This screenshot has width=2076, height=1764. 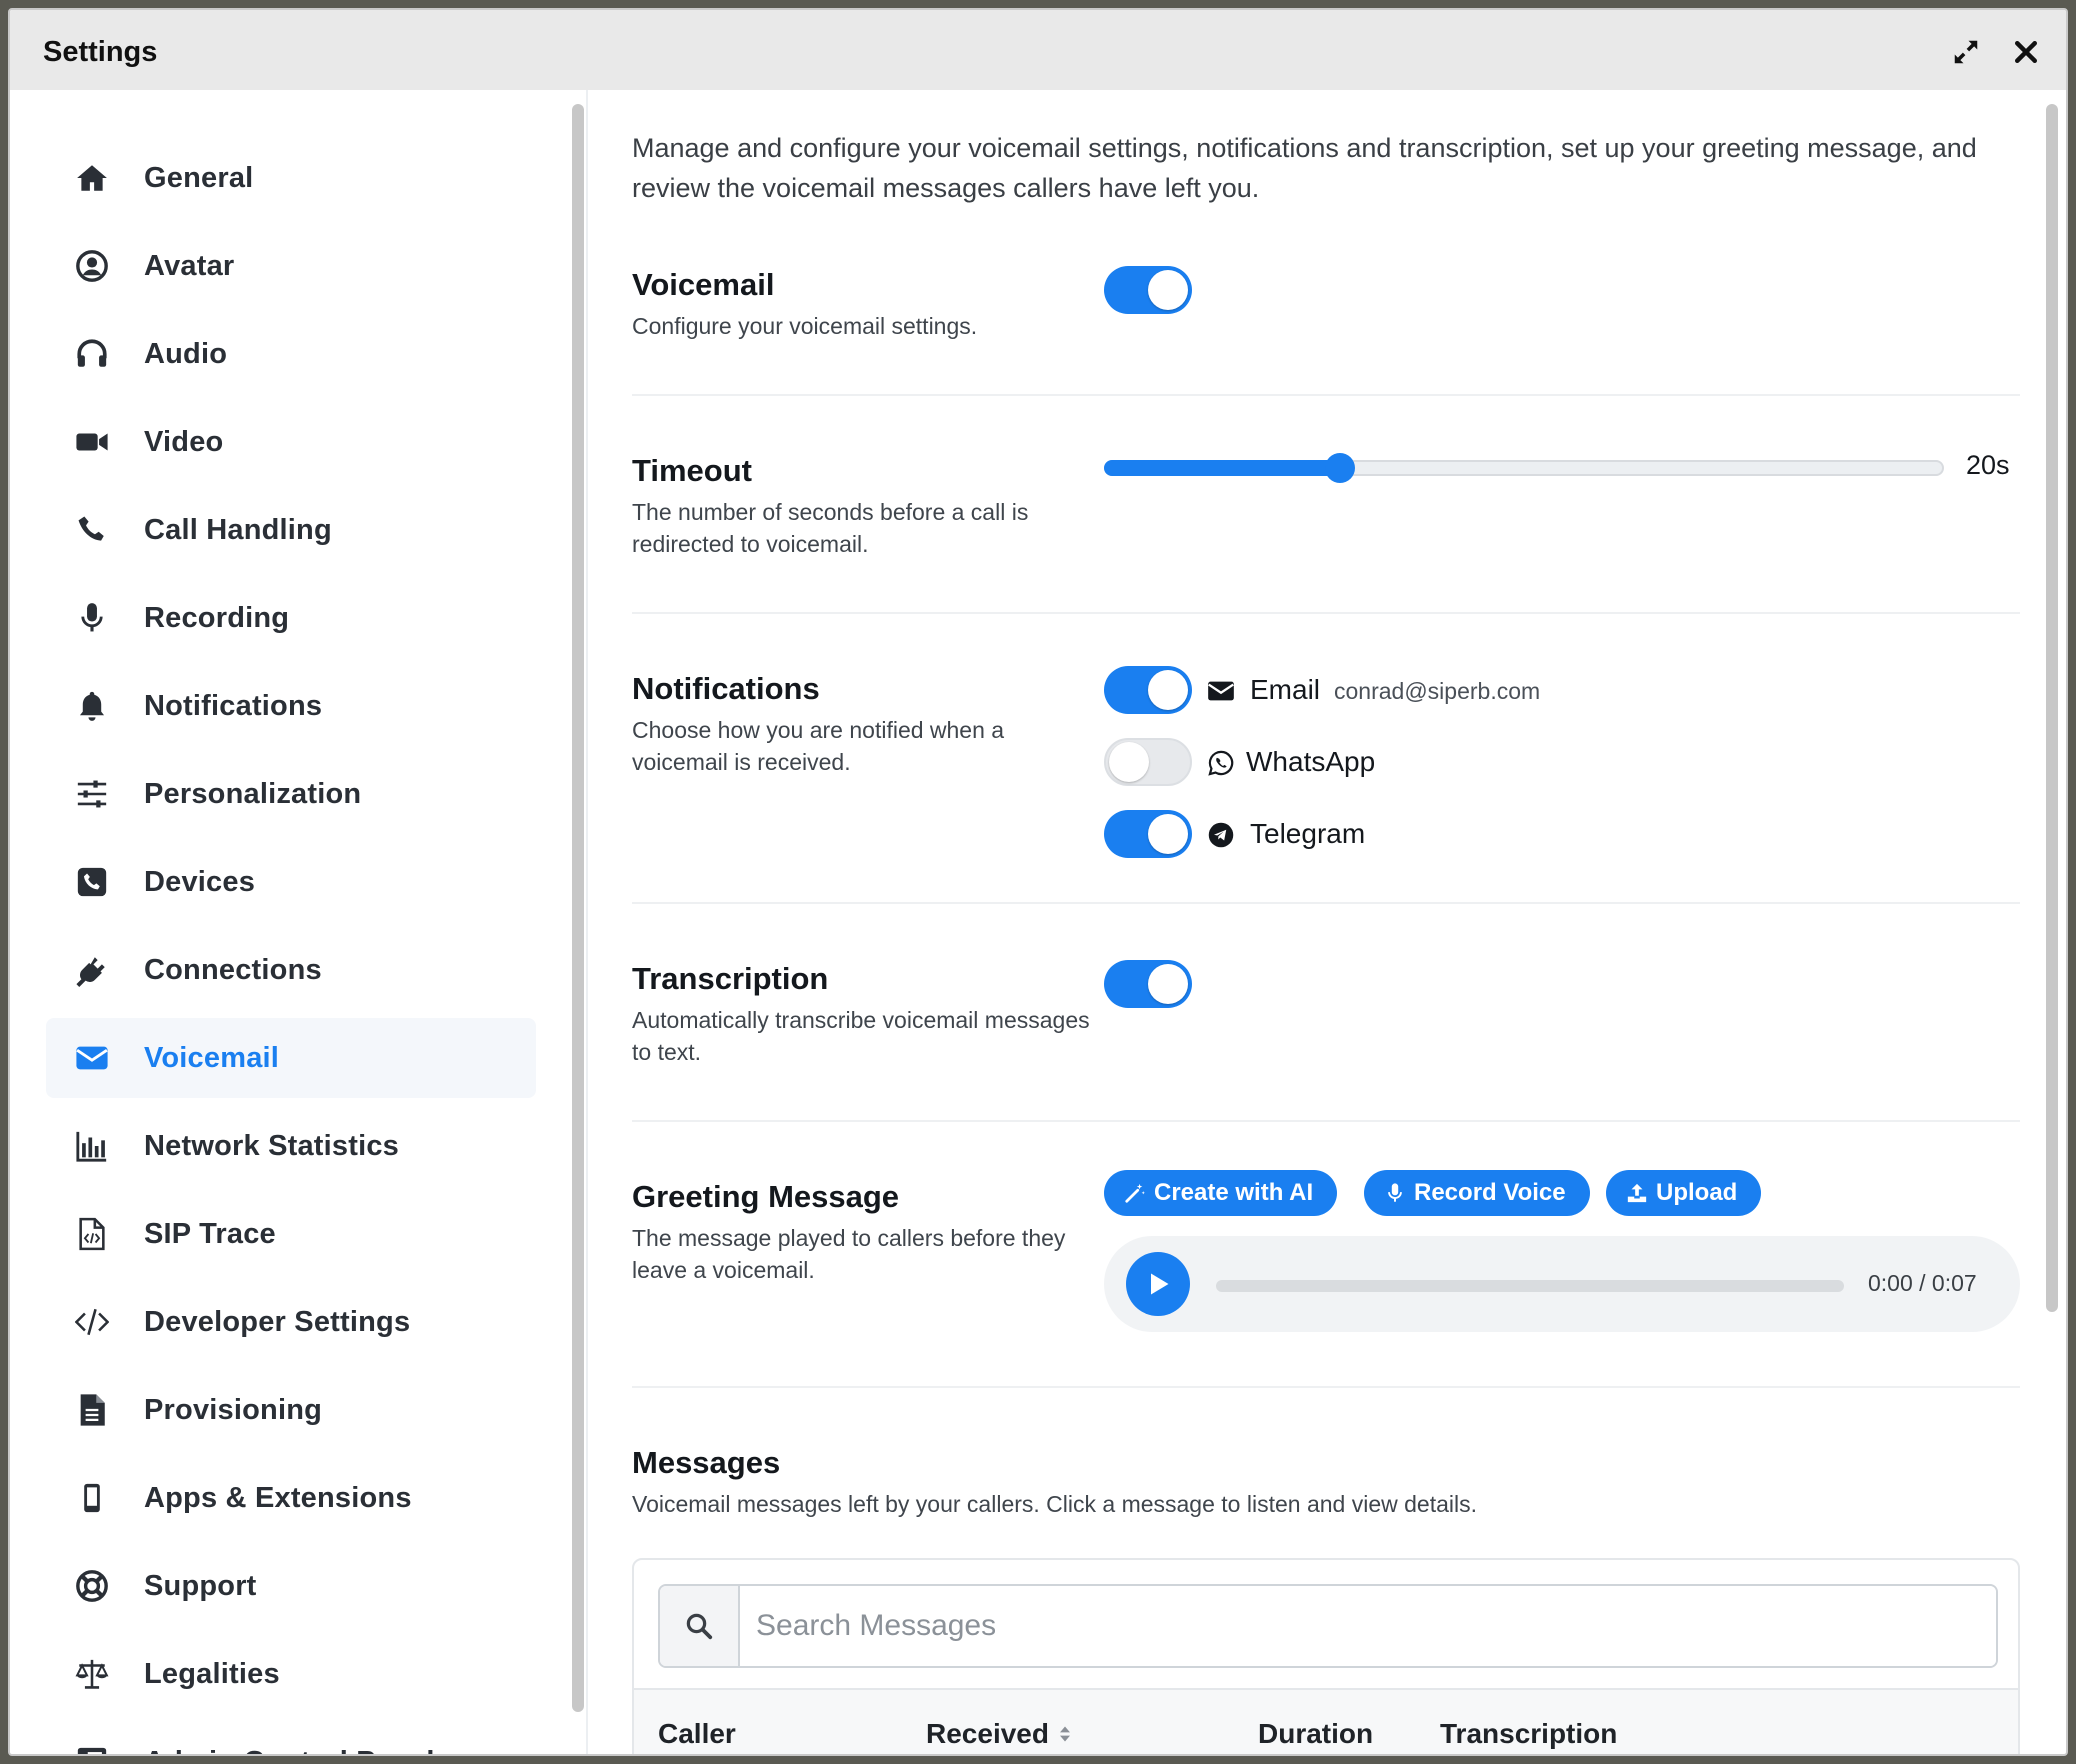 I want to click on greeting-audio-player: 0:00 / 0:07, so click(x=1562, y=1284).